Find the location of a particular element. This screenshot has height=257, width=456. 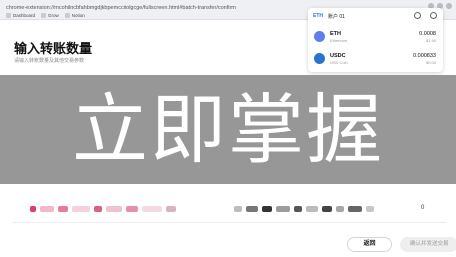

wallet-header: ETH 账户 01 is located at coordinates (375, 16).